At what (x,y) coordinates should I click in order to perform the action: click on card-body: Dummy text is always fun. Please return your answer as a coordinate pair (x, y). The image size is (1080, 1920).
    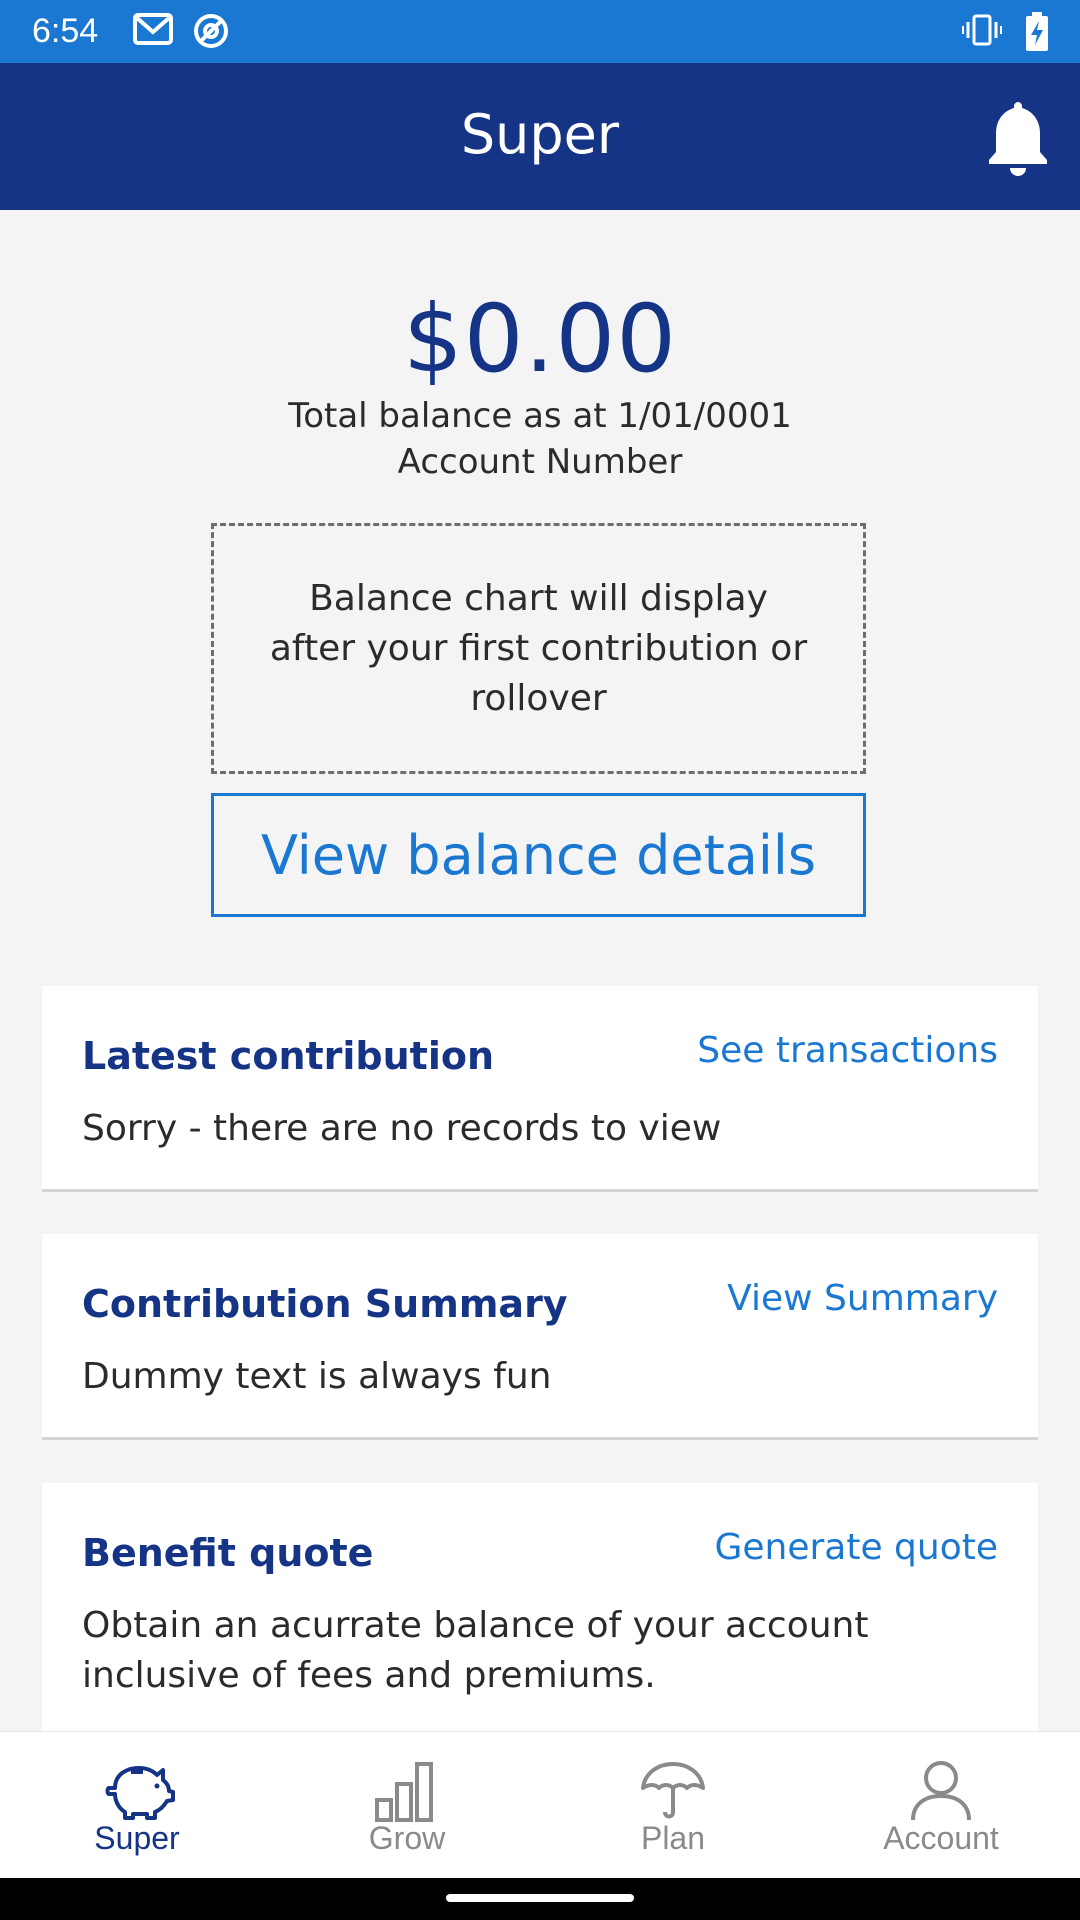
    Looking at the image, I should click on (317, 1376).